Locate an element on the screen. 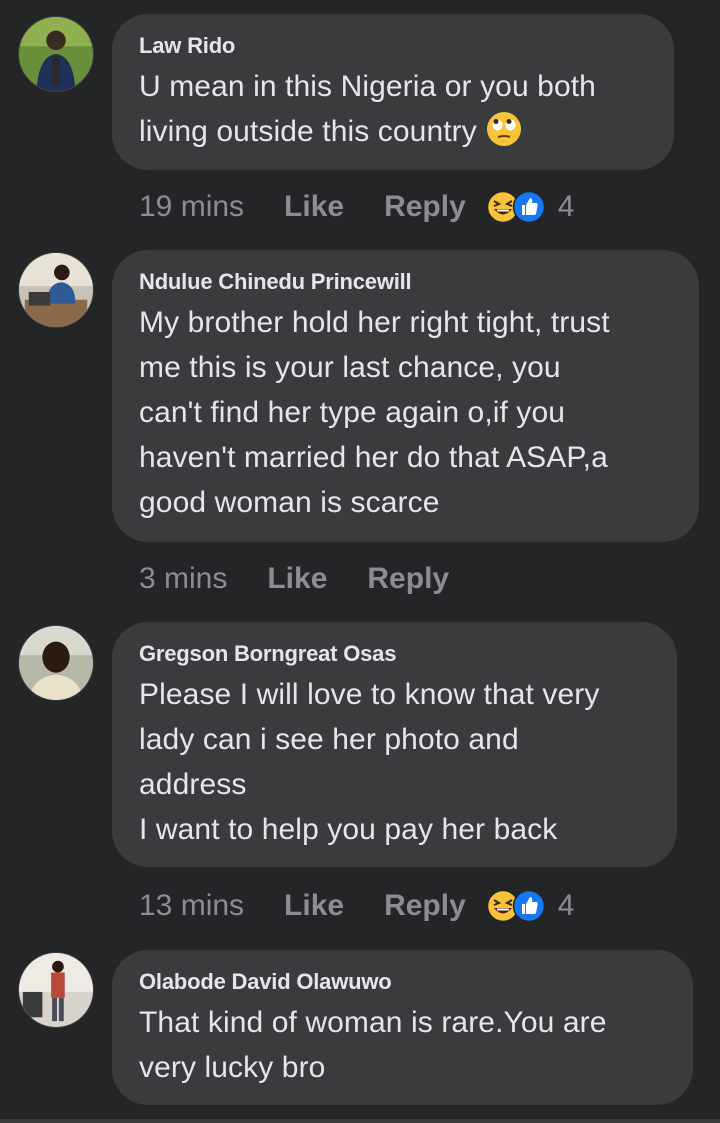 The height and width of the screenshot is (1123, 720). comment-line: That kind of woman is rare.You are is located at coordinates (373, 1022).